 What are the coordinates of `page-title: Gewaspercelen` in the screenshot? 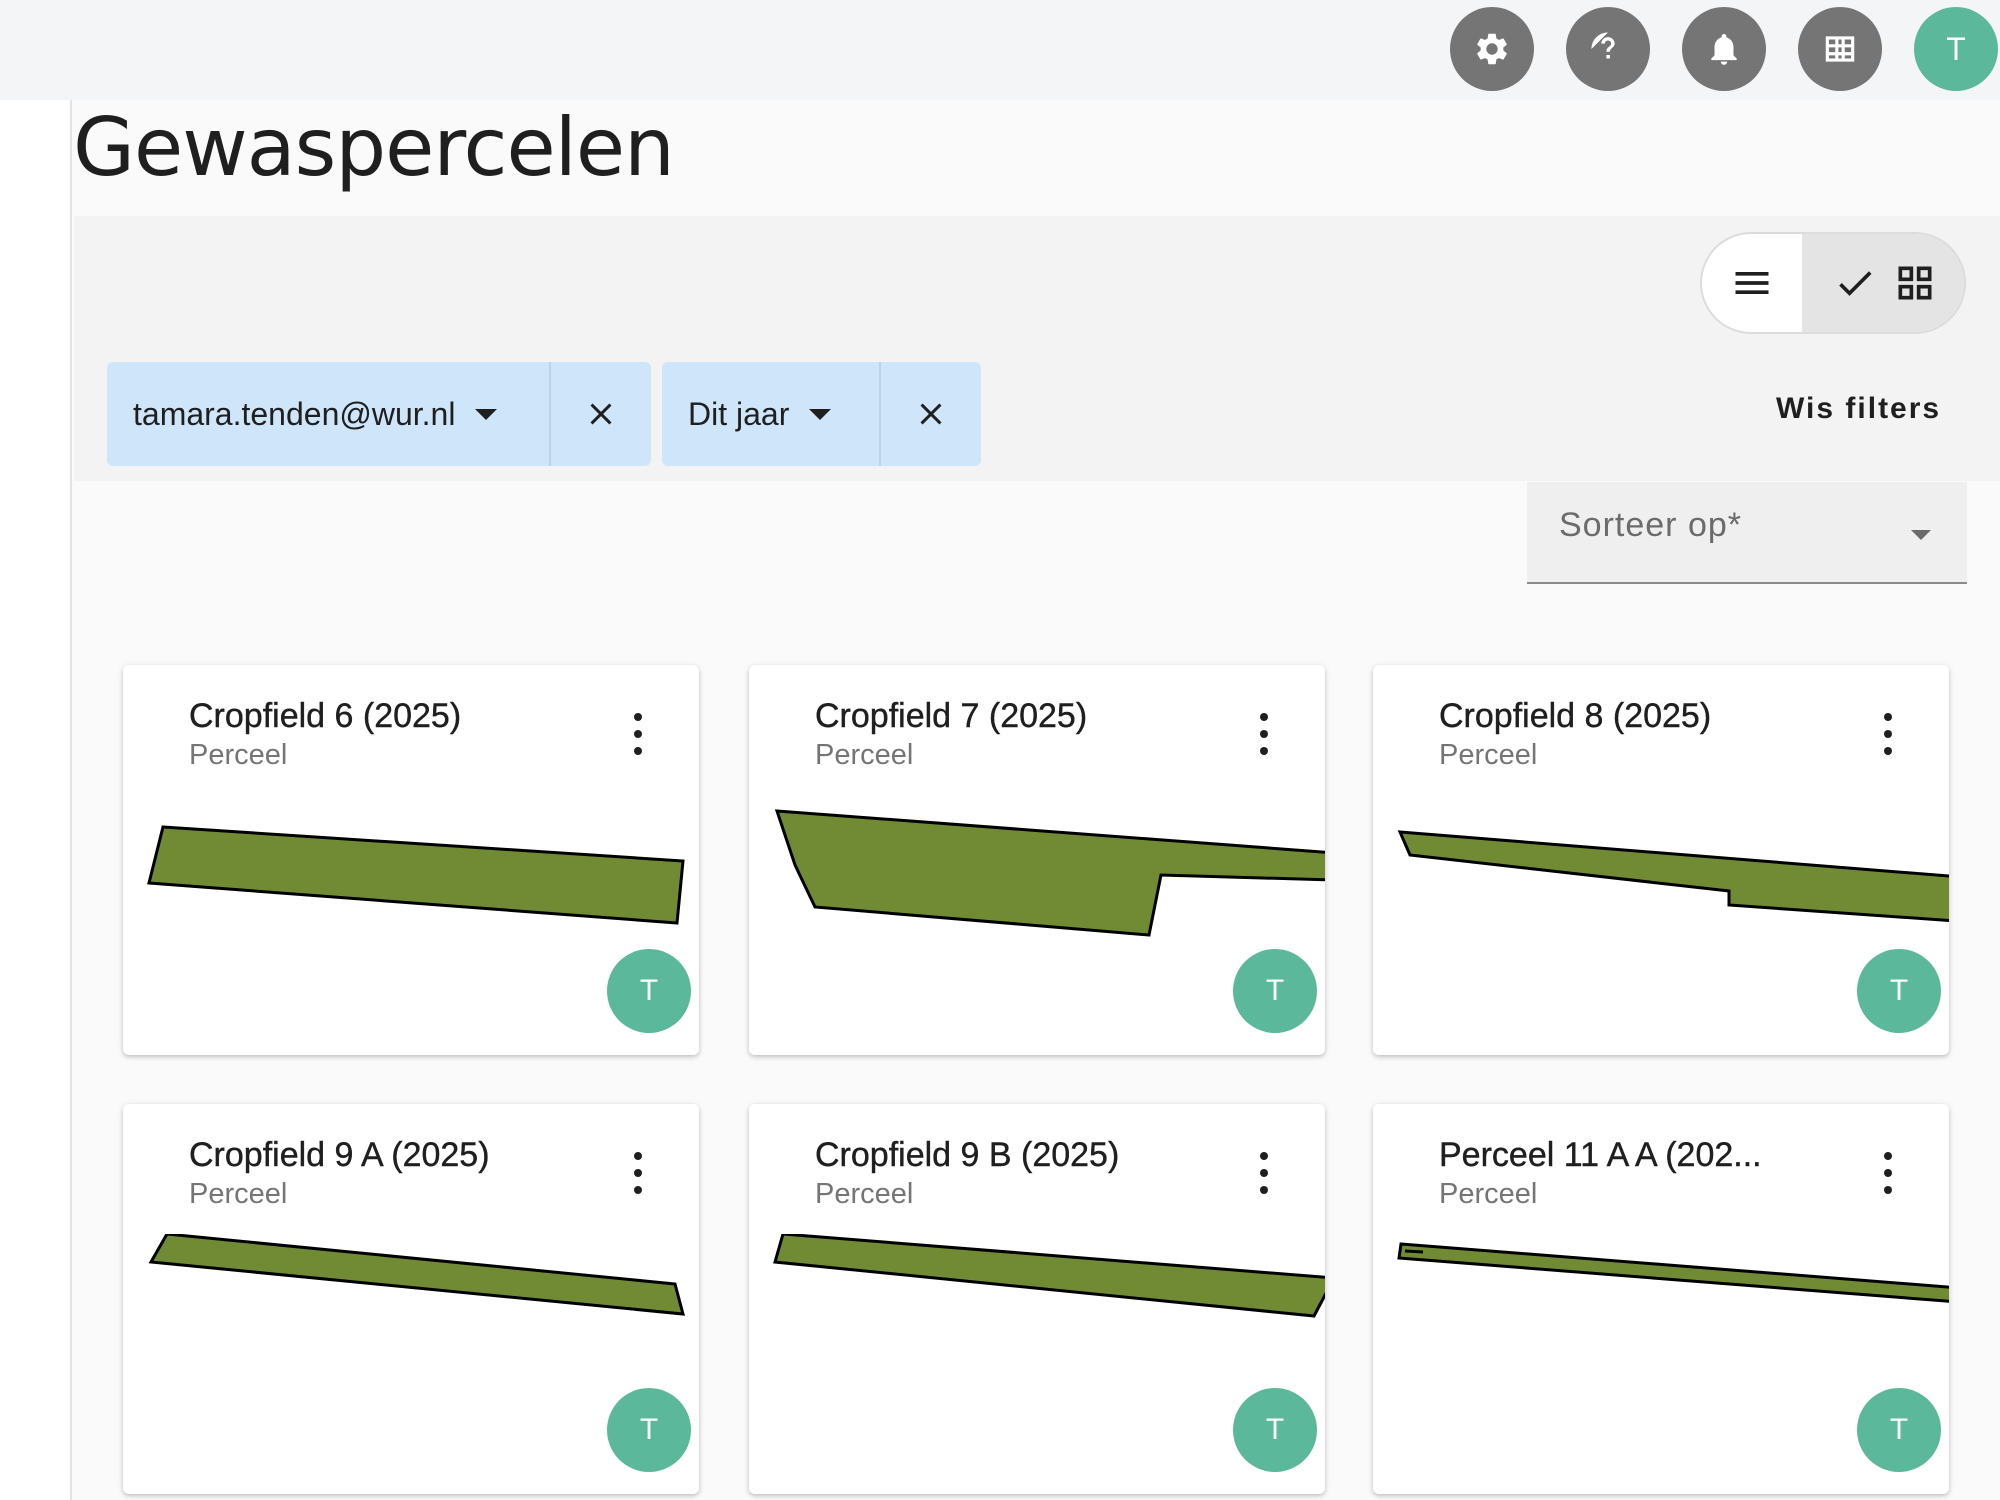 It's located at (374, 147).